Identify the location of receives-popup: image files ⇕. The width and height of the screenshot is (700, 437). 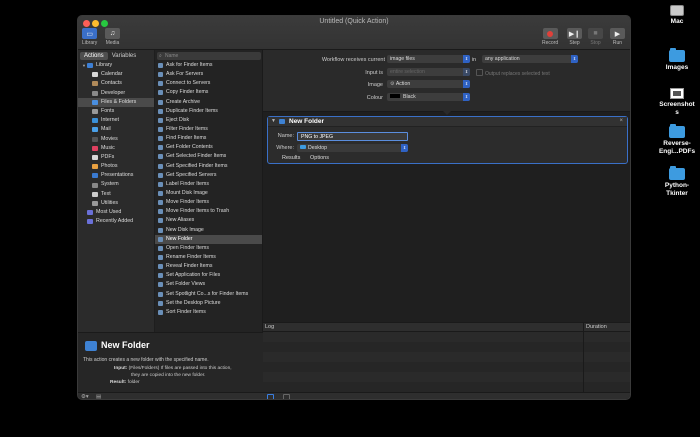
(428, 59).